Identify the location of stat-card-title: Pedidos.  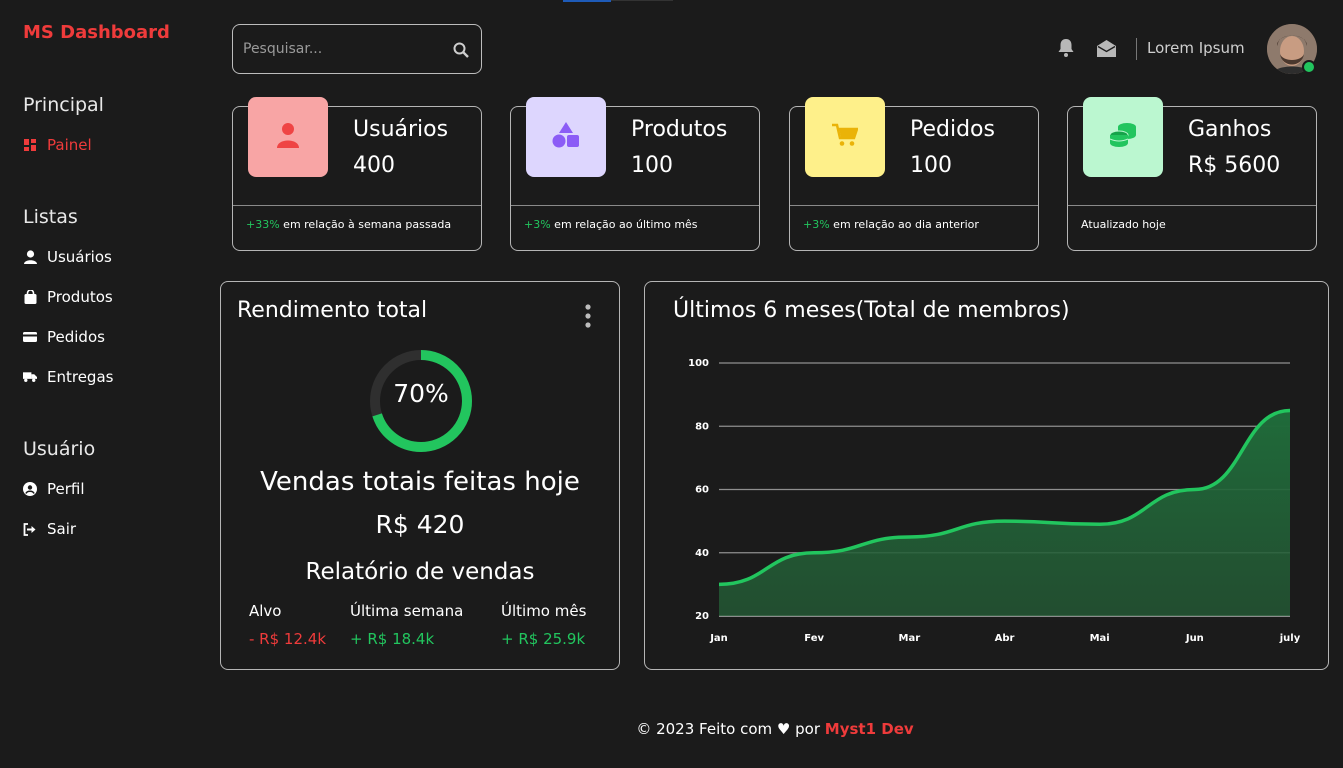
(952, 129).